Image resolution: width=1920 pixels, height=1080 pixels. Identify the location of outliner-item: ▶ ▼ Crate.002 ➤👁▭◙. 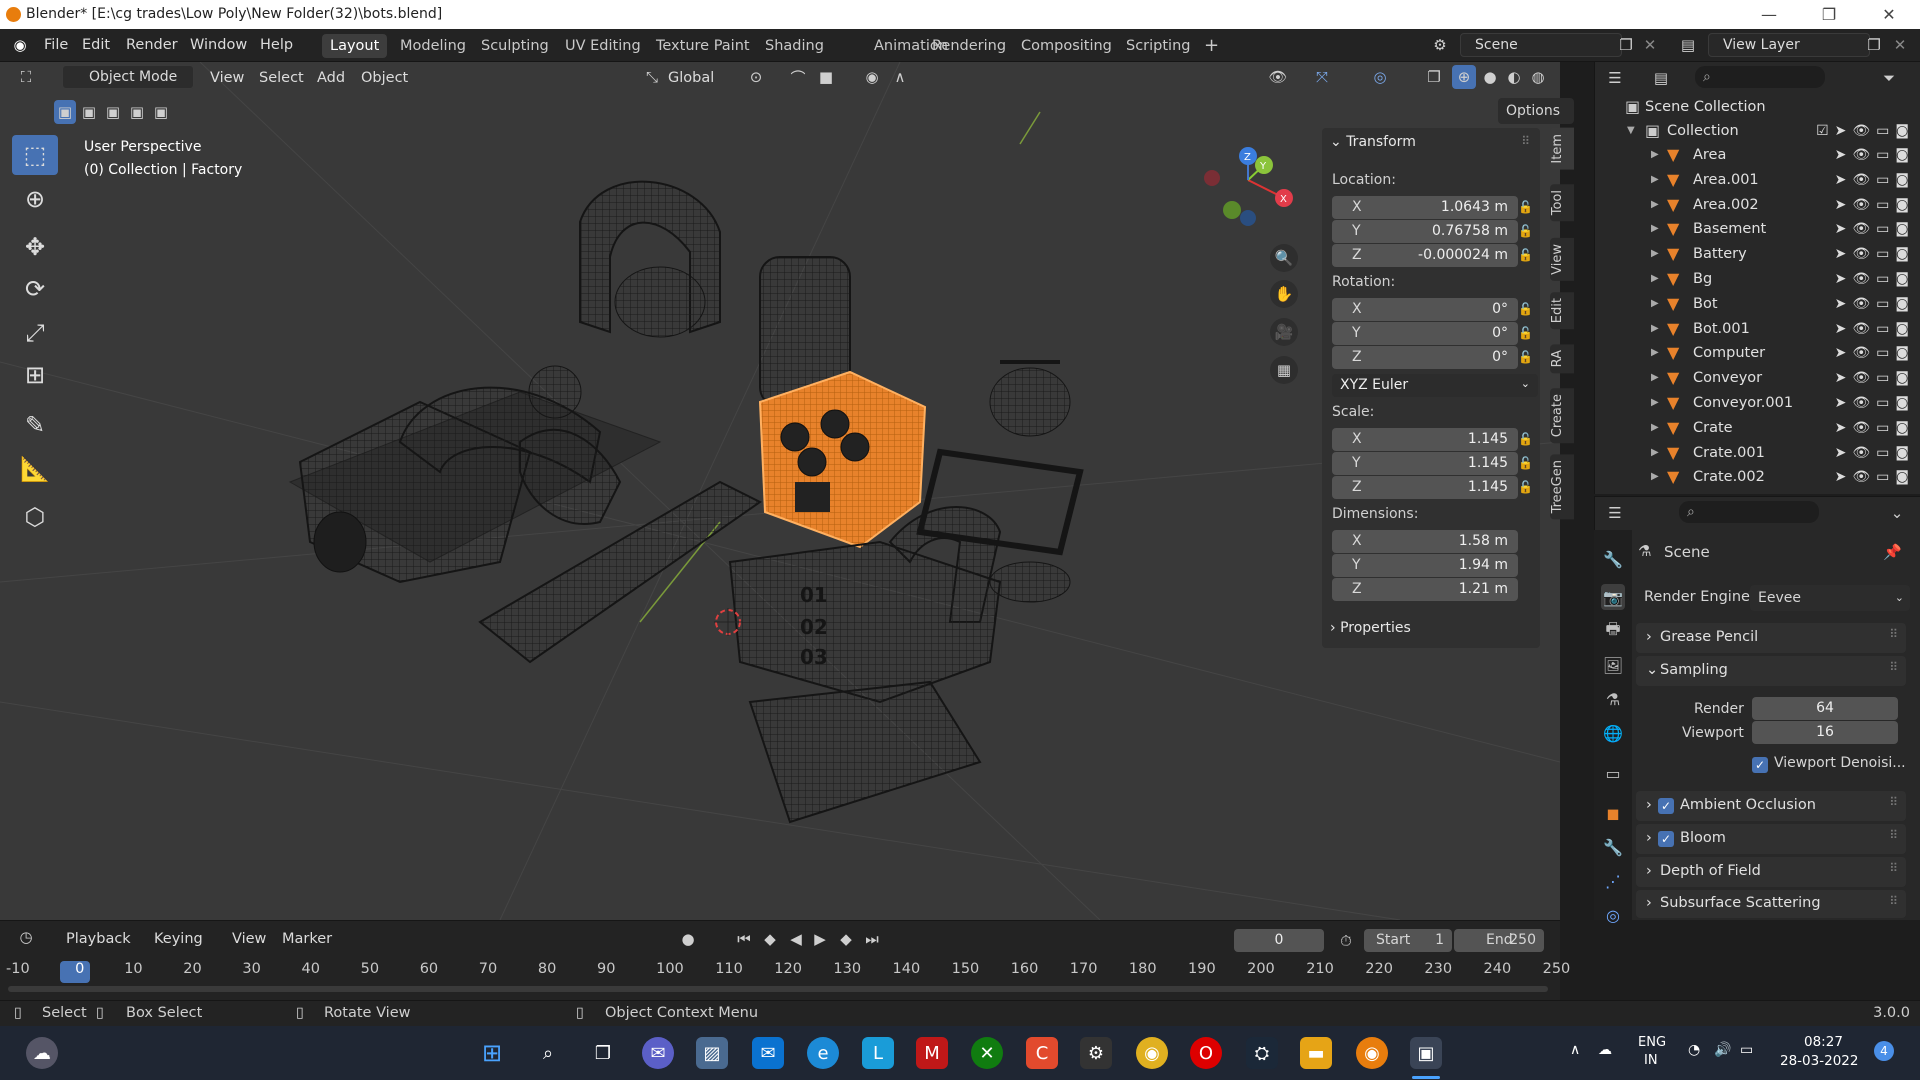
(1757, 478).